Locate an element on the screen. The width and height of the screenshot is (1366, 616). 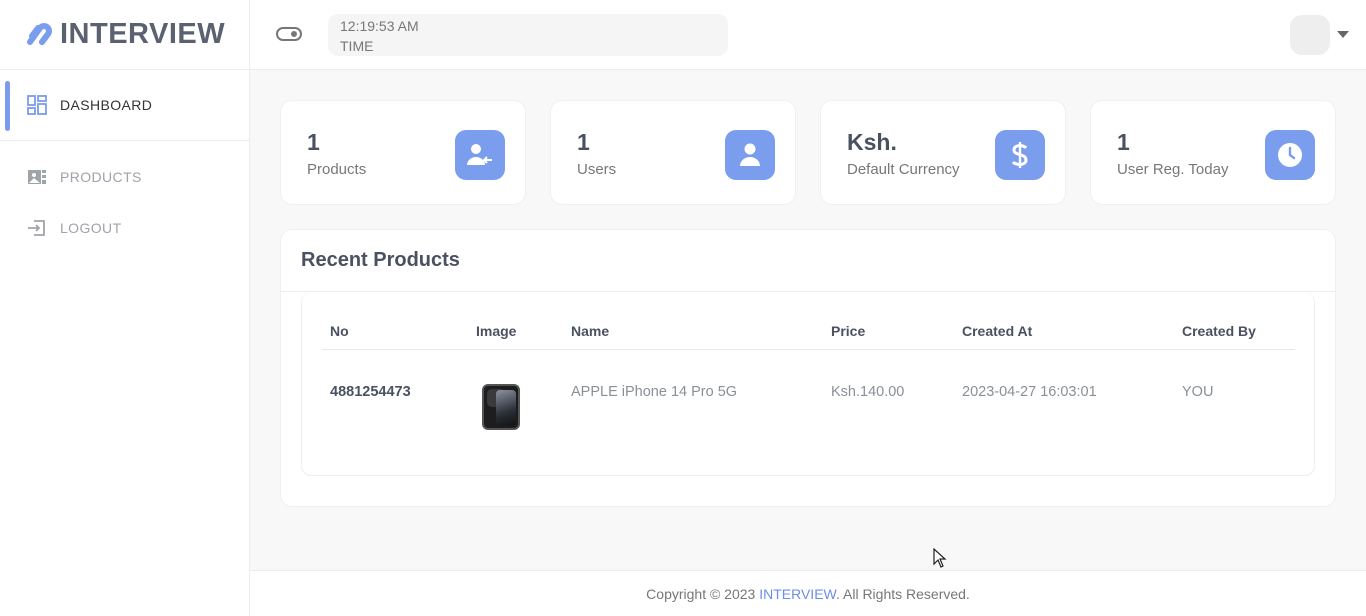
brand: INTERVIEW is located at coordinates (124, 35).